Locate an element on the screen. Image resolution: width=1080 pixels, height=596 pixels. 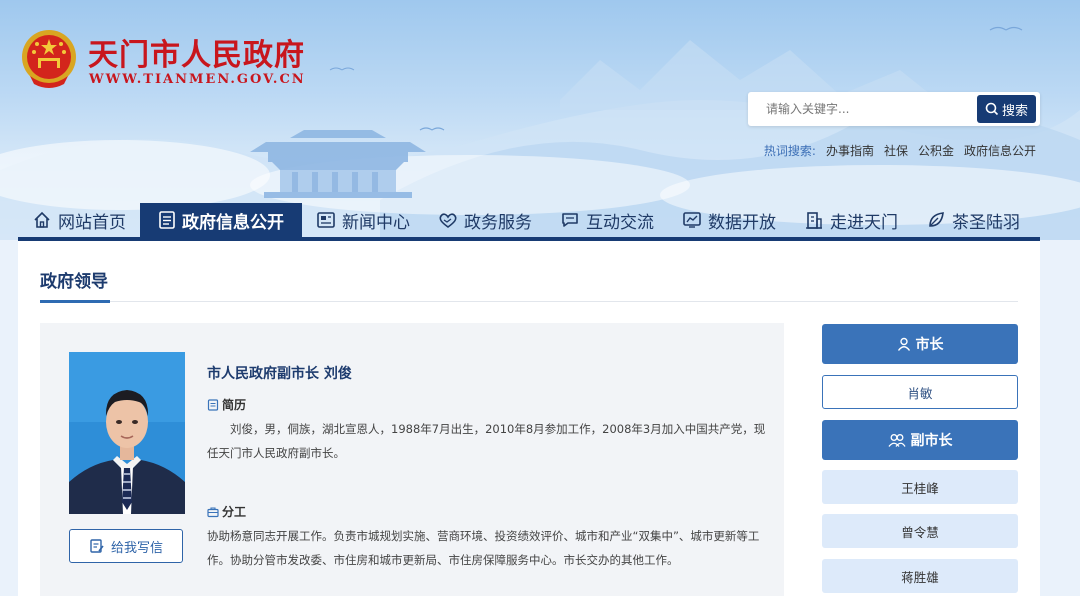
nav-item-about-tianmen: 走进天门 is located at coordinates (851, 220).